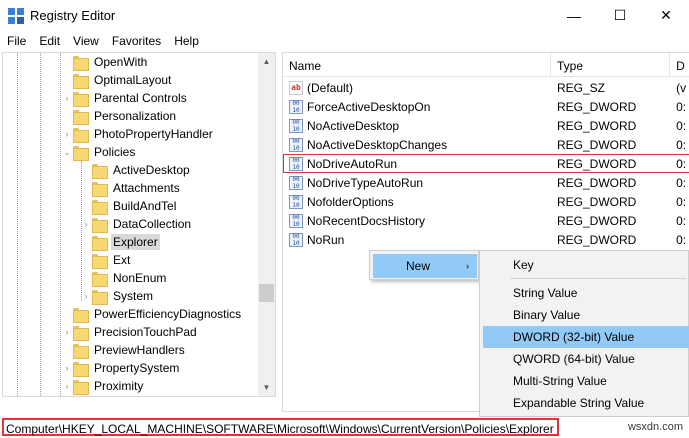  Describe the element at coordinates (177, 296) in the screenshot. I see `tree-item-system: › System` at that location.